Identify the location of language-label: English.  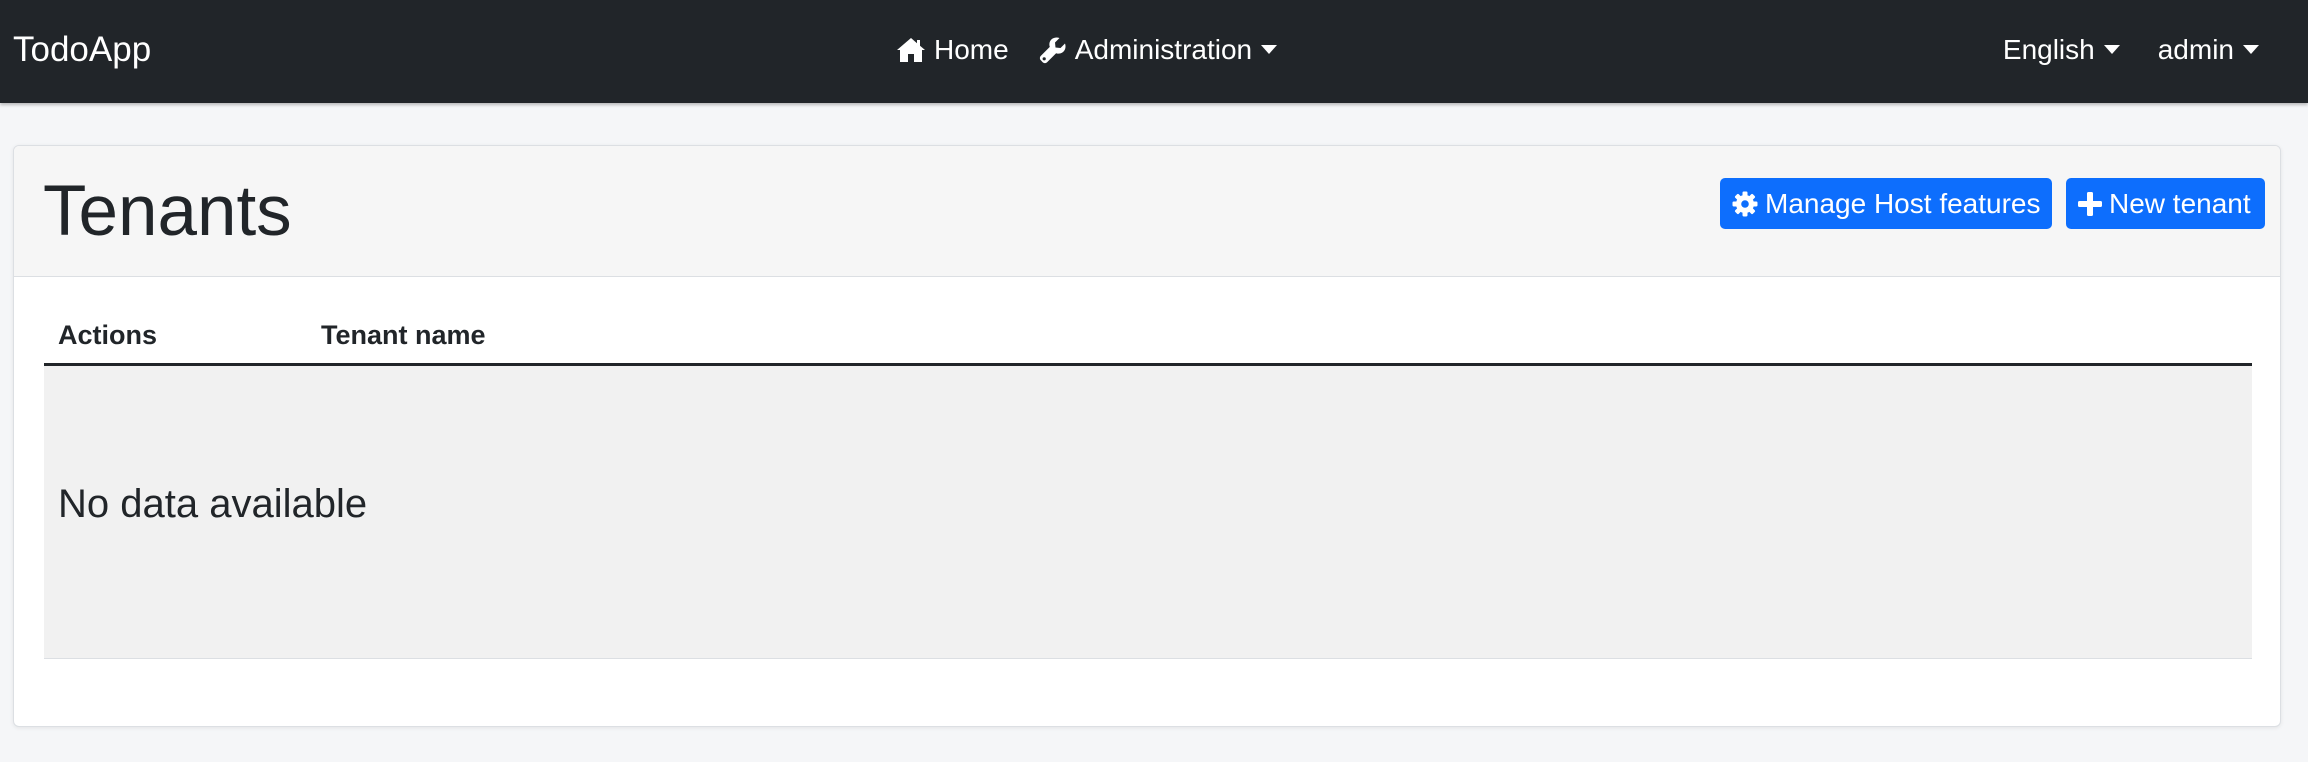
(2048, 49).